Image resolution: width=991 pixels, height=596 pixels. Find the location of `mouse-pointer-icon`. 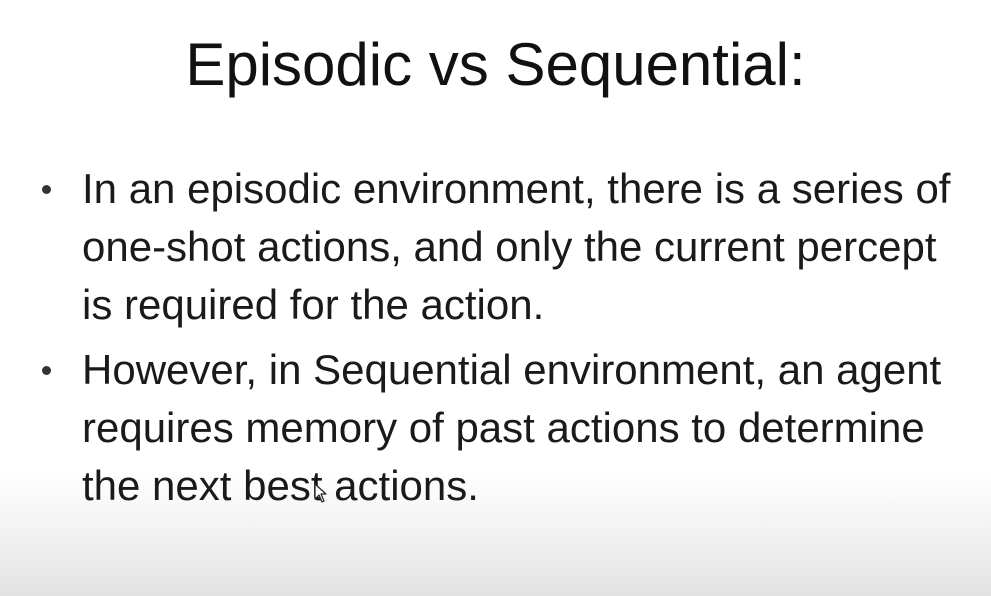

mouse-pointer-icon is located at coordinates (320, 493).